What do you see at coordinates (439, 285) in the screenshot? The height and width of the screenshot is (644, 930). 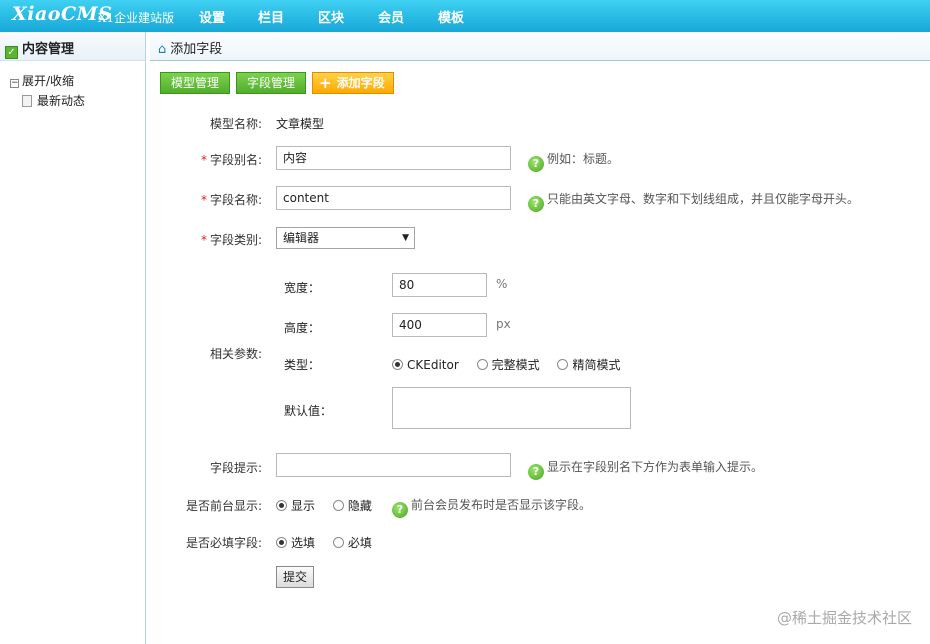 I see `width-input: 80` at bounding box center [439, 285].